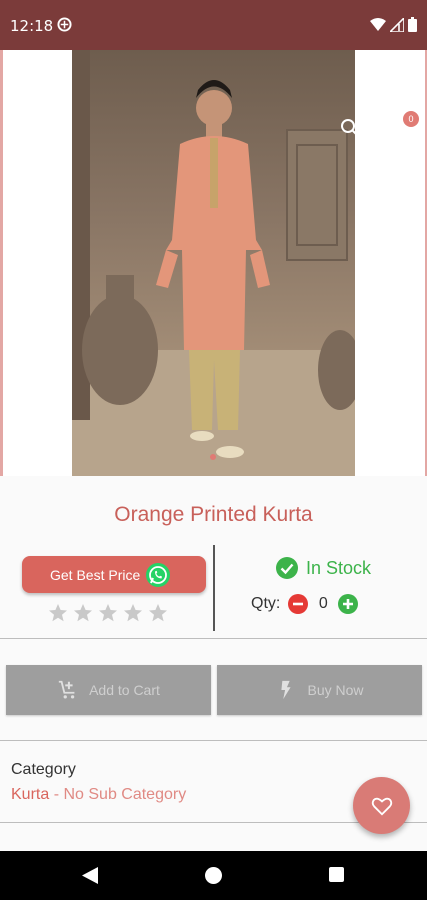 This screenshot has height=900, width=427. Describe the element at coordinates (32, 26) in the screenshot. I see `status-time: 12:18` at that location.